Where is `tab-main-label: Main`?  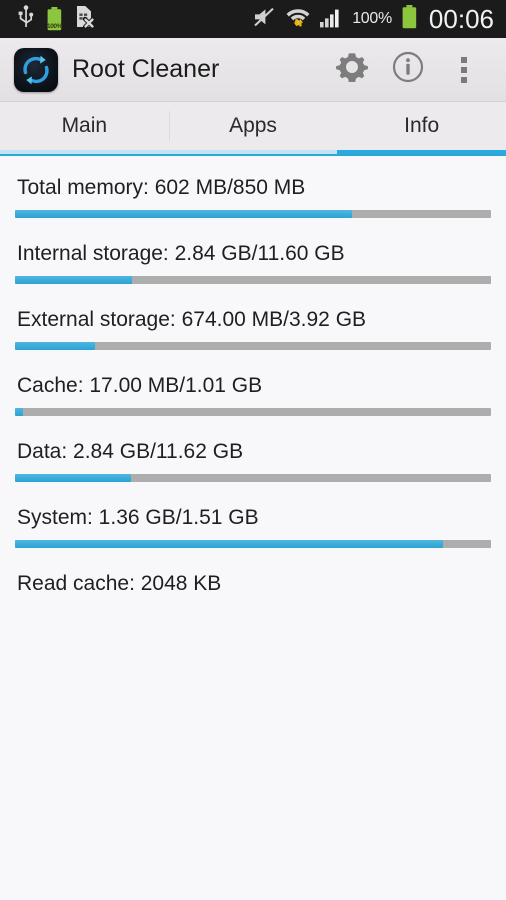 tab-main-label: Main is located at coordinates (84, 125).